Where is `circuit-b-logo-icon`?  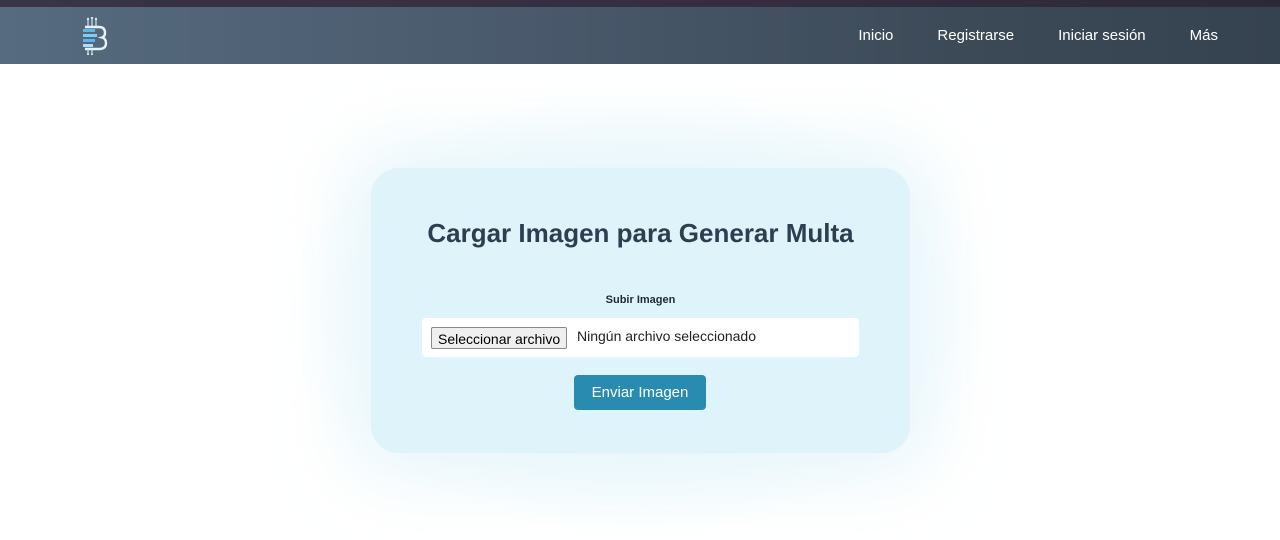 circuit-b-logo-icon is located at coordinates (95, 36).